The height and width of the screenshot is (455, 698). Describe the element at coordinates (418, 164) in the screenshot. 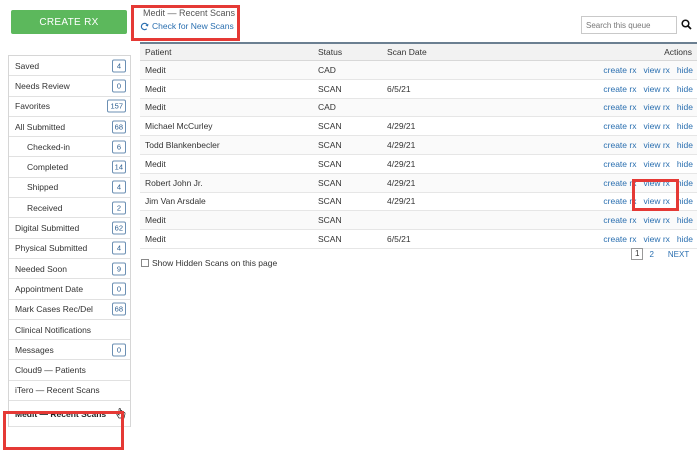

I see `table-row: Medit SCAN 4/29/21 create rx view rx hide` at that location.